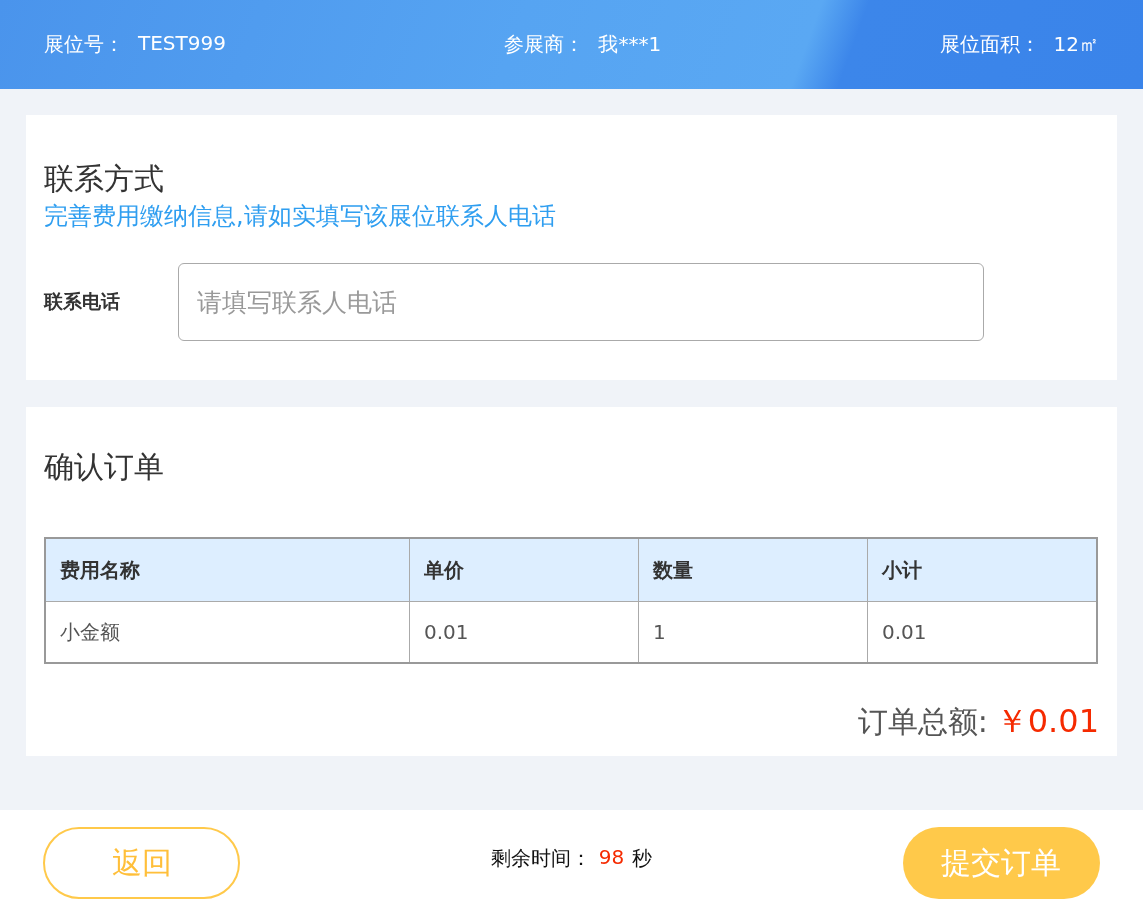  I want to click on header-value: 12㎡, so click(1076, 44).